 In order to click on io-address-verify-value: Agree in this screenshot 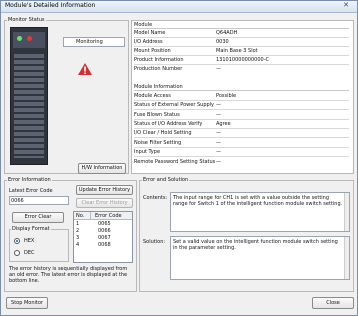, I will do `click(223, 124)`.